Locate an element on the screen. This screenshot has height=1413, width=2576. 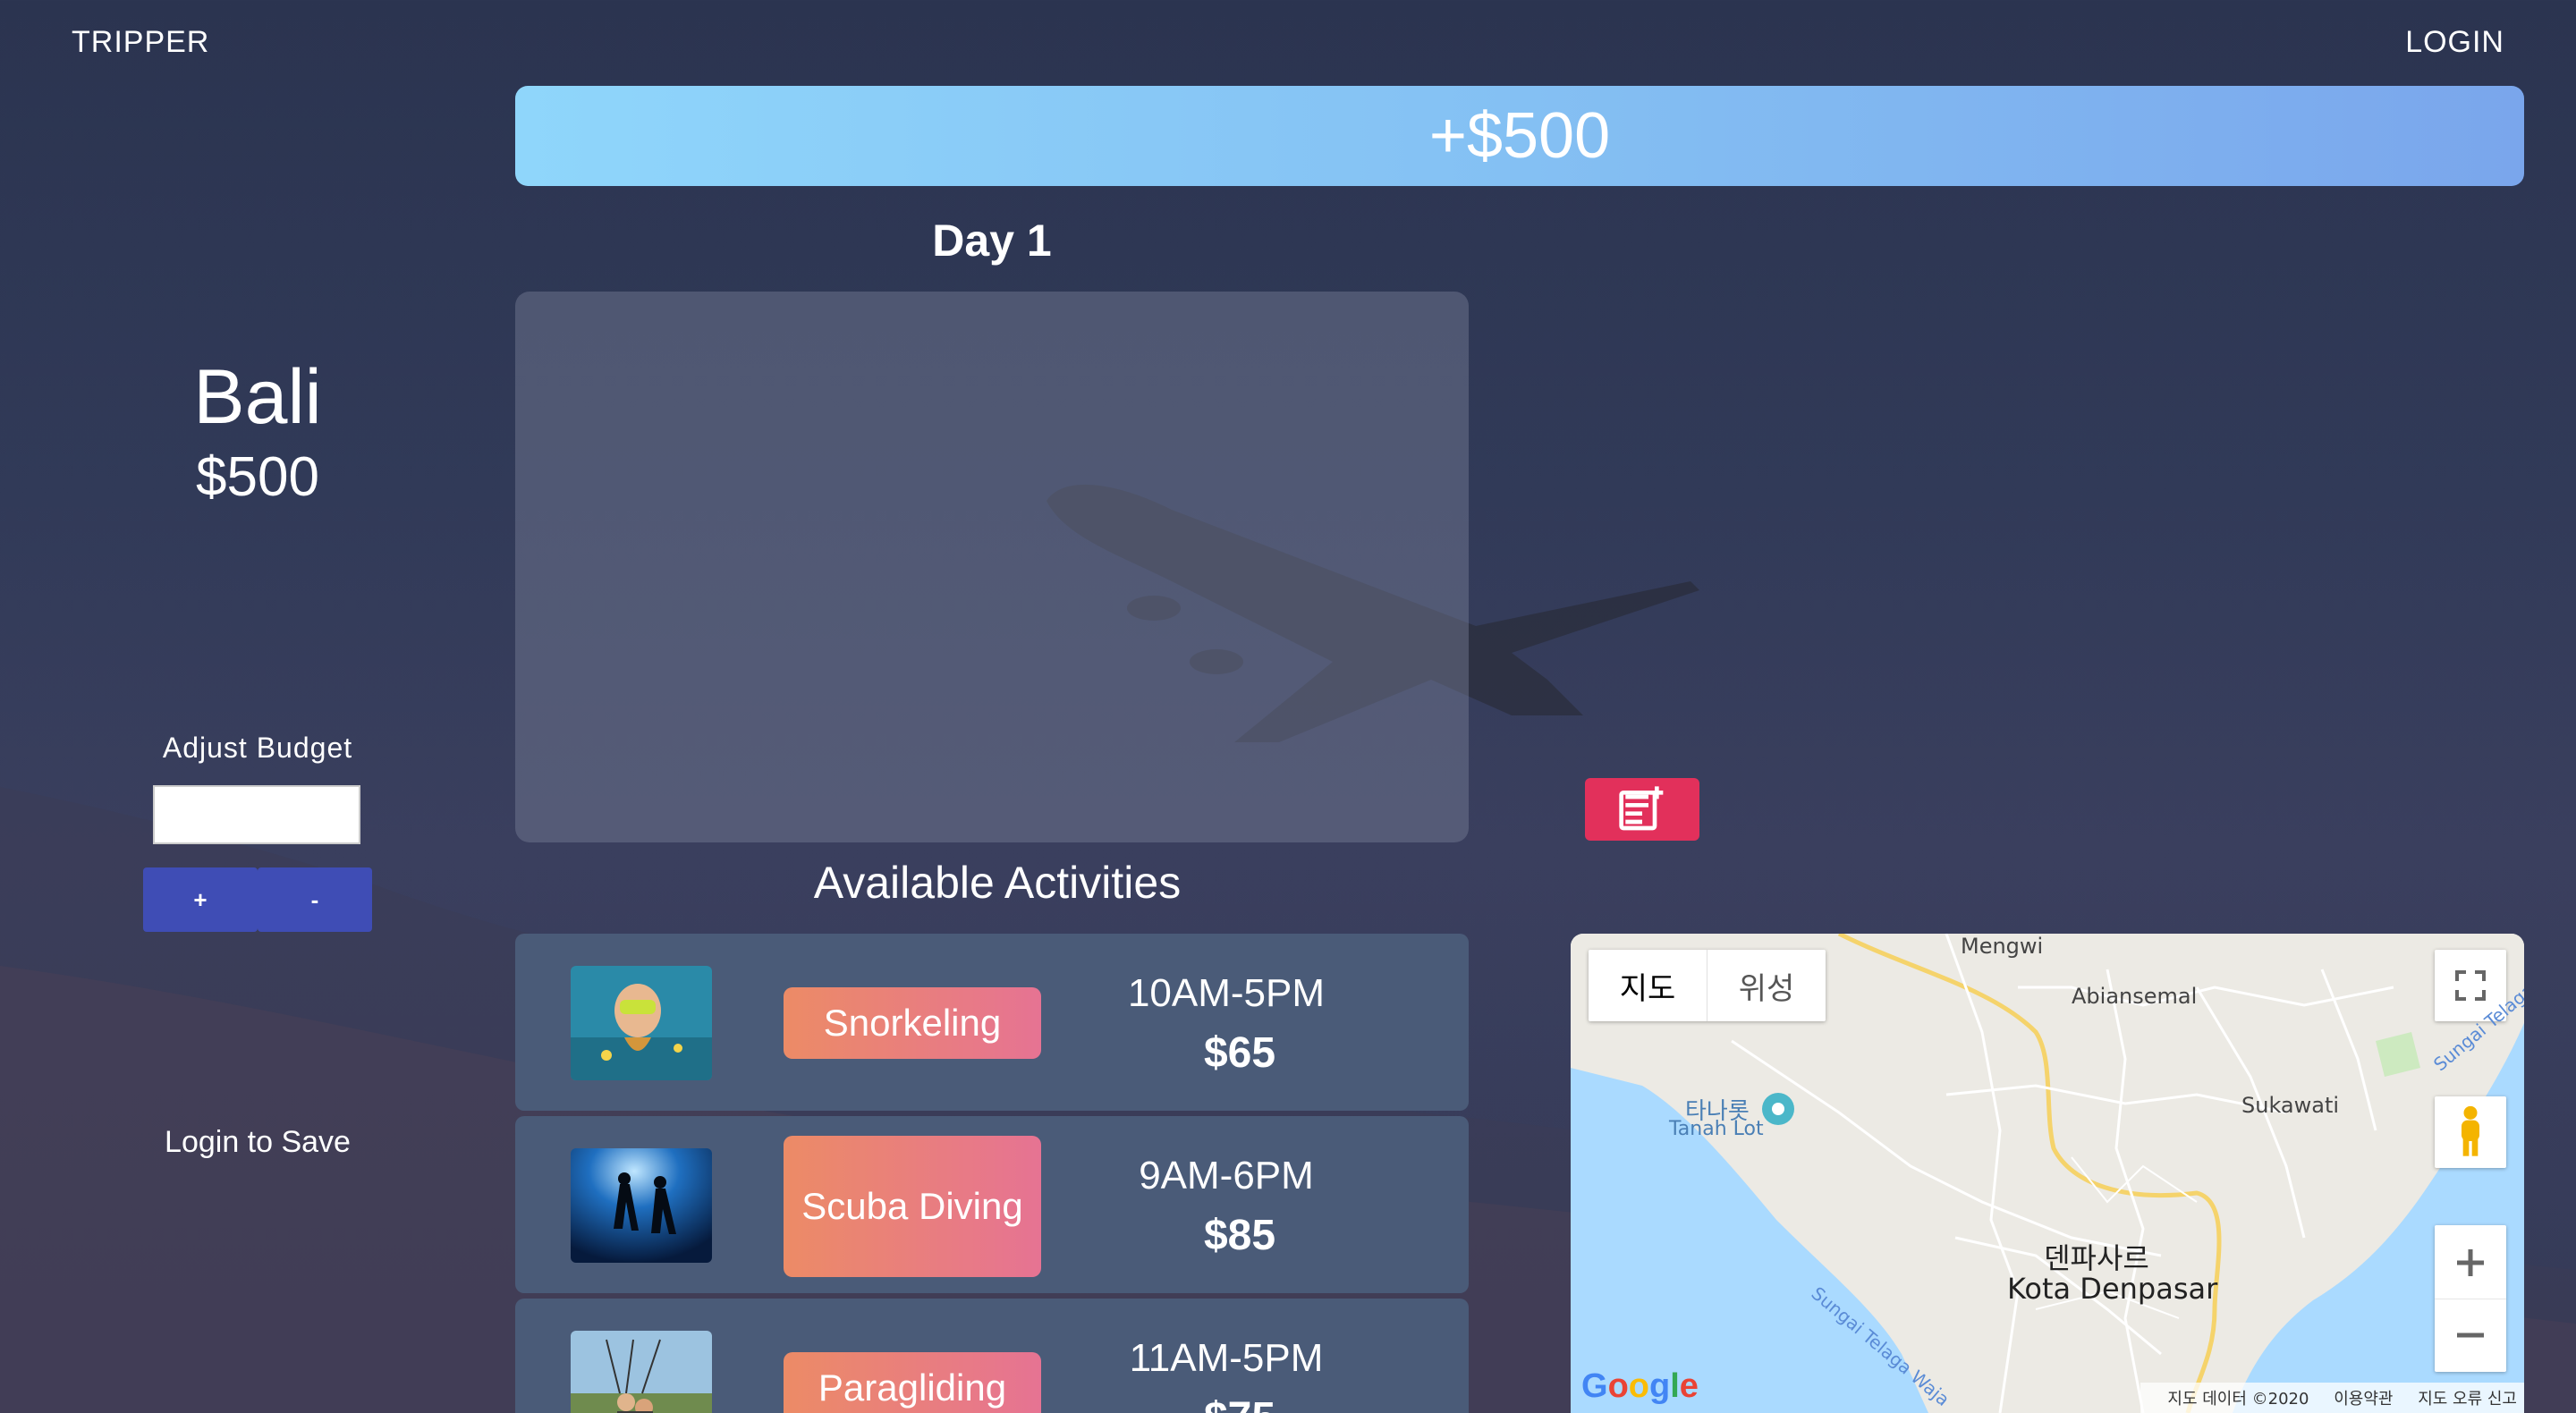
brand-logo: TRIPPER is located at coordinates (140, 42).